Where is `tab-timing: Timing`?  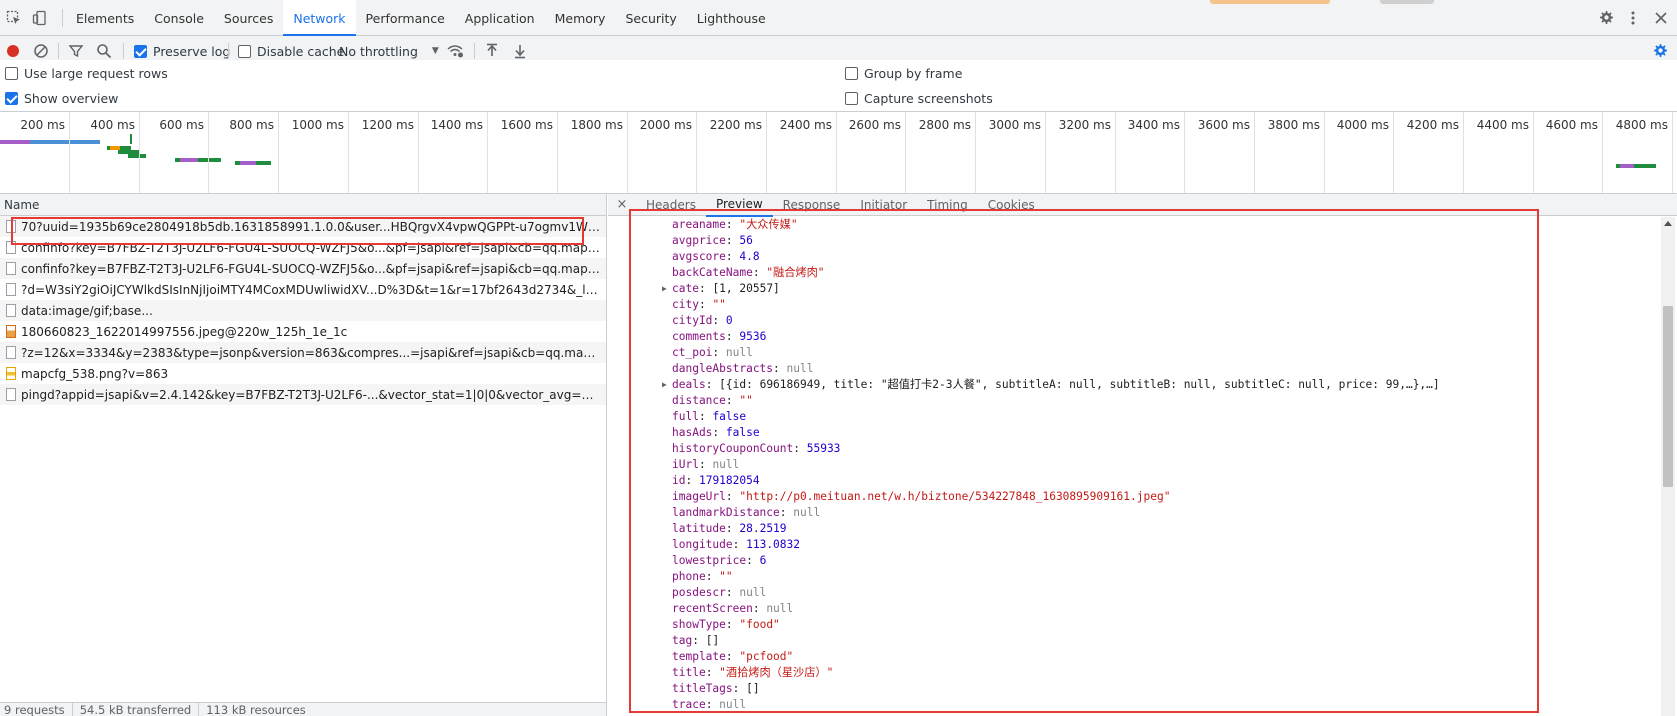
tab-timing: Timing is located at coordinates (947, 205).